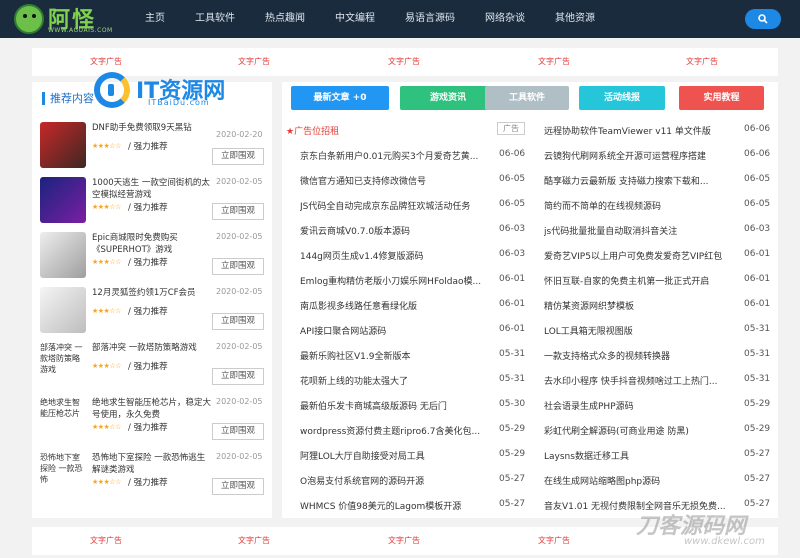 The width and height of the screenshot is (800, 558). I want to click on article-row: JS代码全自动完成京东品牌狂欢城活动任务 06-05, so click(406, 206).